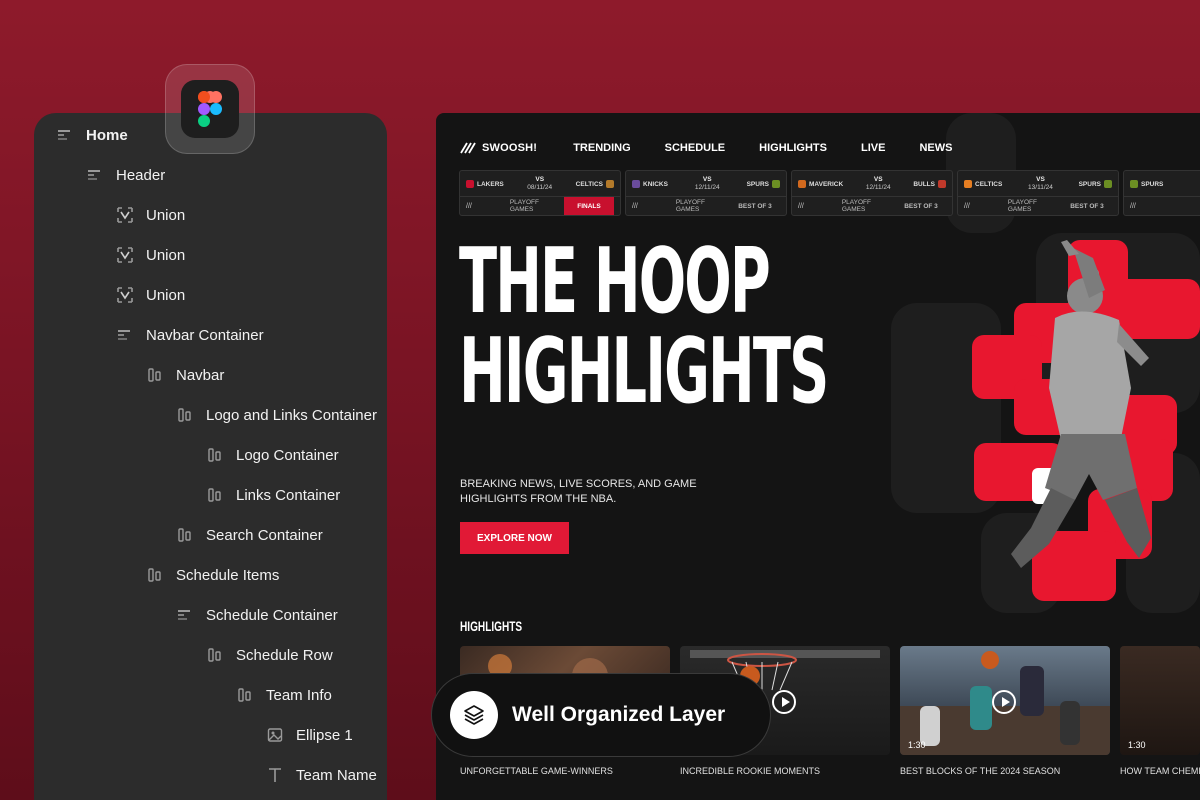 The image size is (1200, 800). I want to click on home-team: MAVERICK, so click(820, 184).